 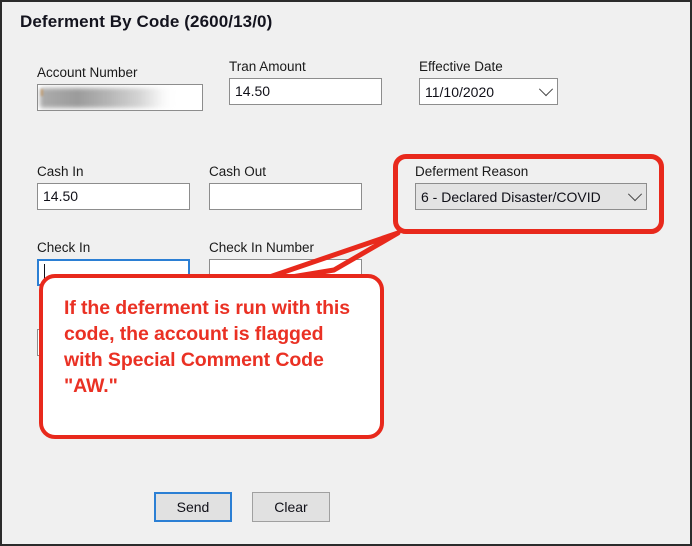 What do you see at coordinates (291, 507) in the screenshot?
I see `clear-button: Clear` at bounding box center [291, 507].